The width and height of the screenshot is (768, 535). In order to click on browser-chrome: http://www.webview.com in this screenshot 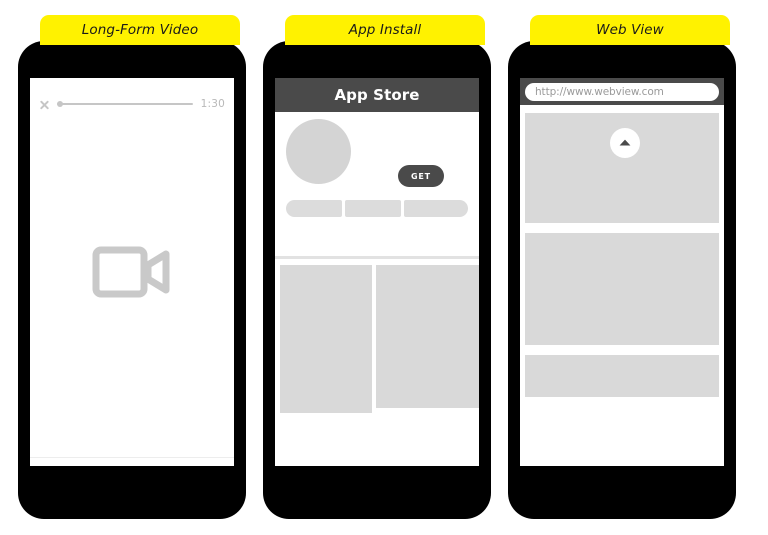, I will do `click(622, 91)`.